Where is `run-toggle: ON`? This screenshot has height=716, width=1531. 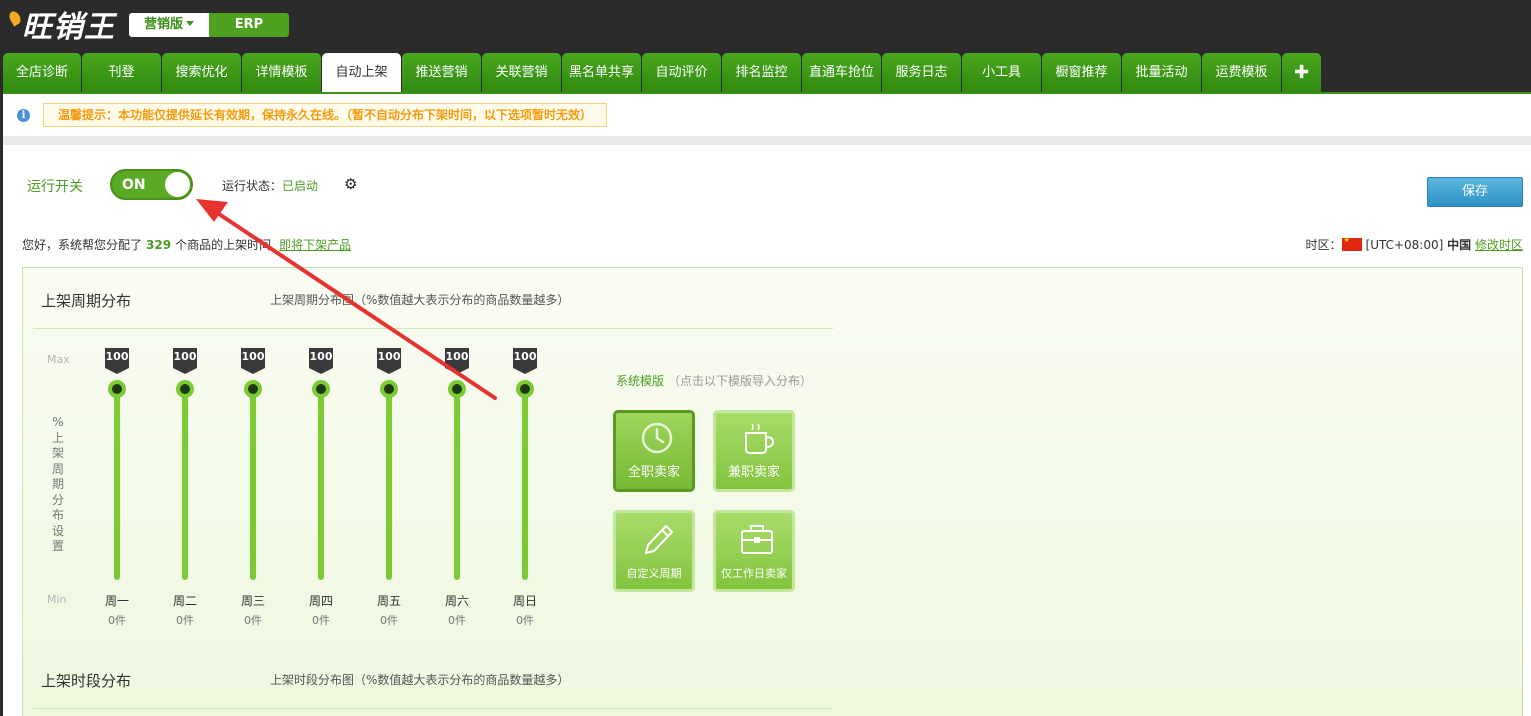
run-toggle: ON is located at coordinates (151, 184).